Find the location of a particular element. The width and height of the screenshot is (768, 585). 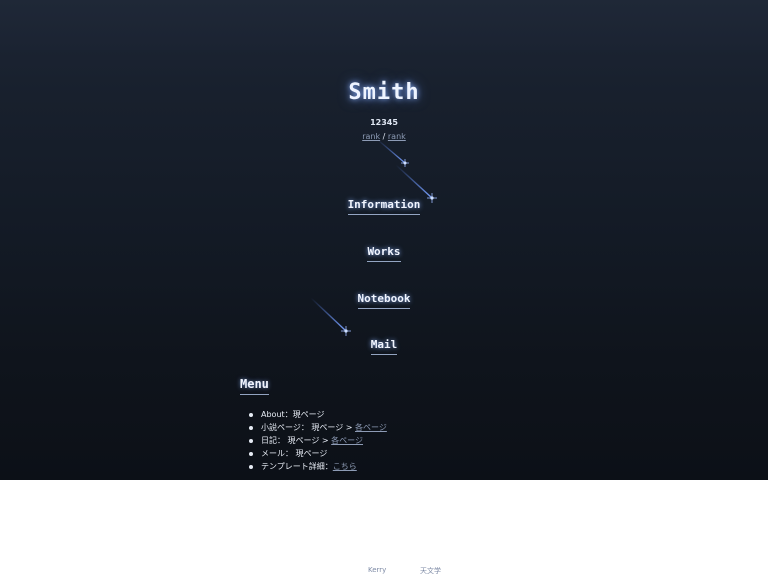

rank-link-2: rank is located at coordinates (397, 136).